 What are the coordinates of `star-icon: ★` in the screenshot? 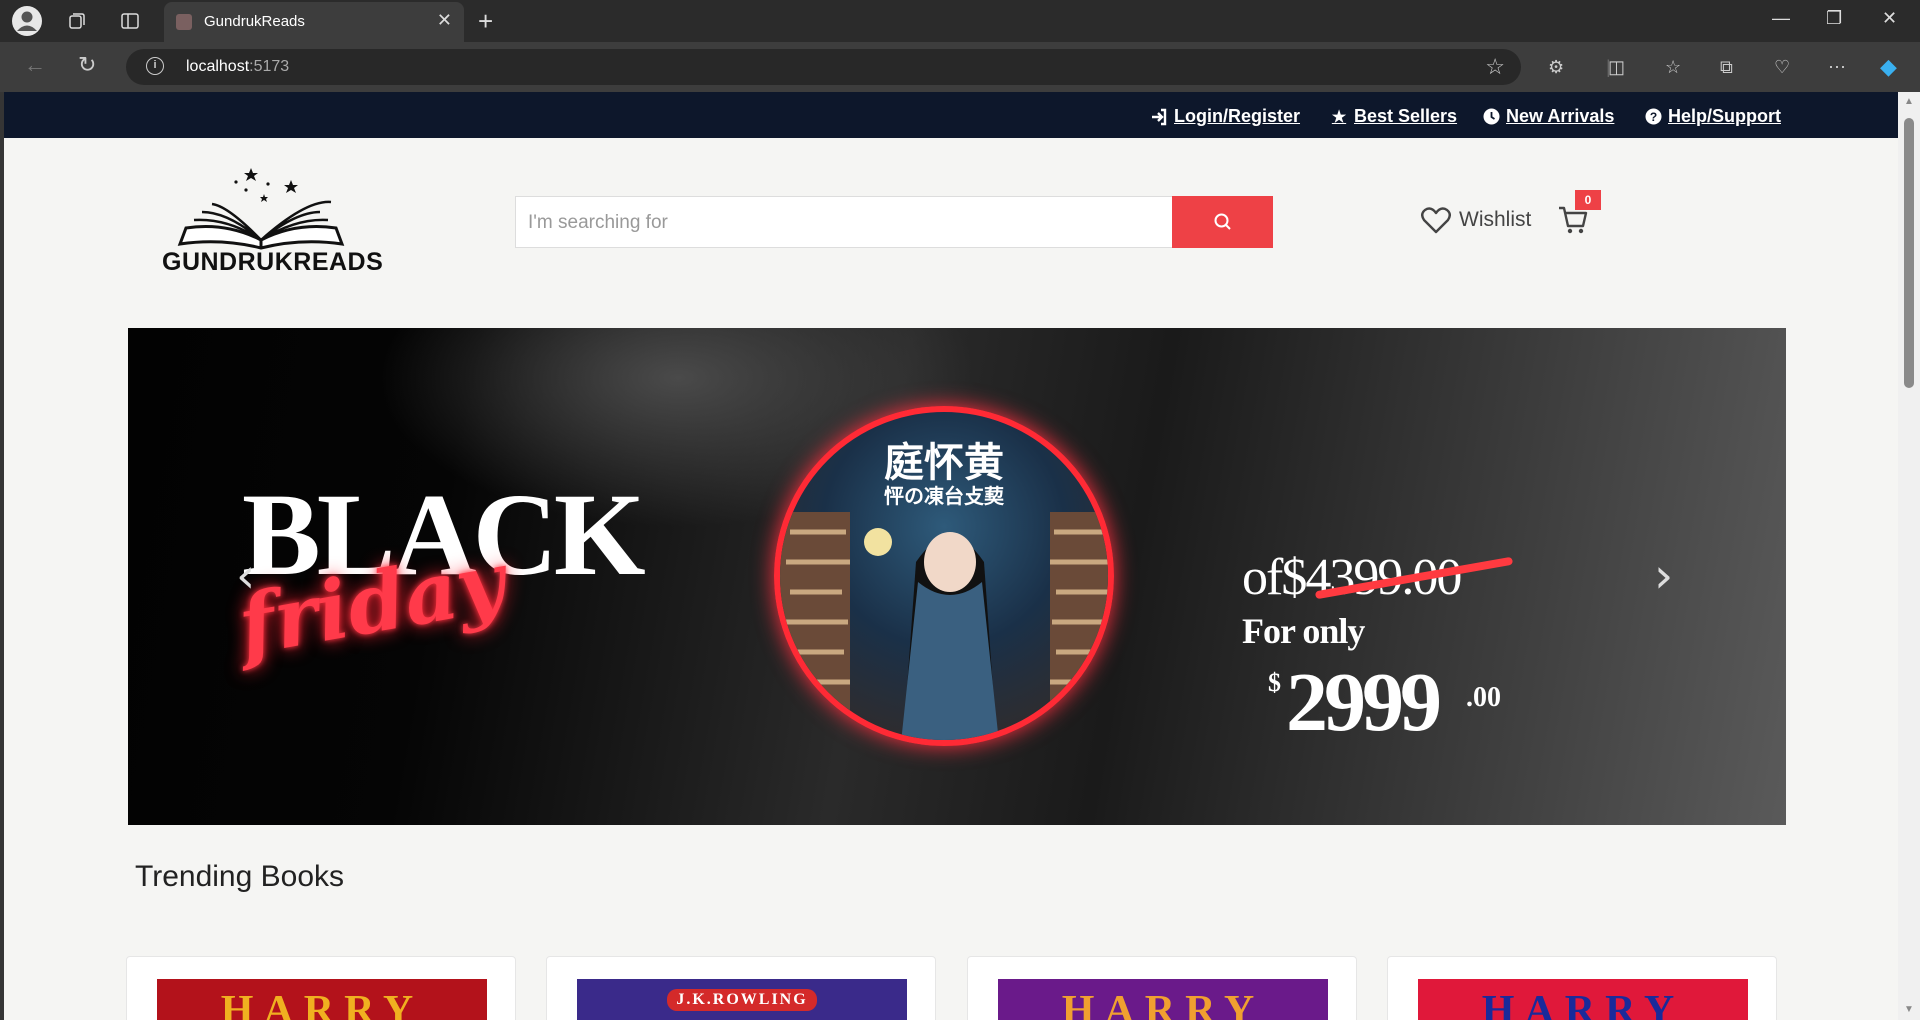 It's located at (1339, 117).